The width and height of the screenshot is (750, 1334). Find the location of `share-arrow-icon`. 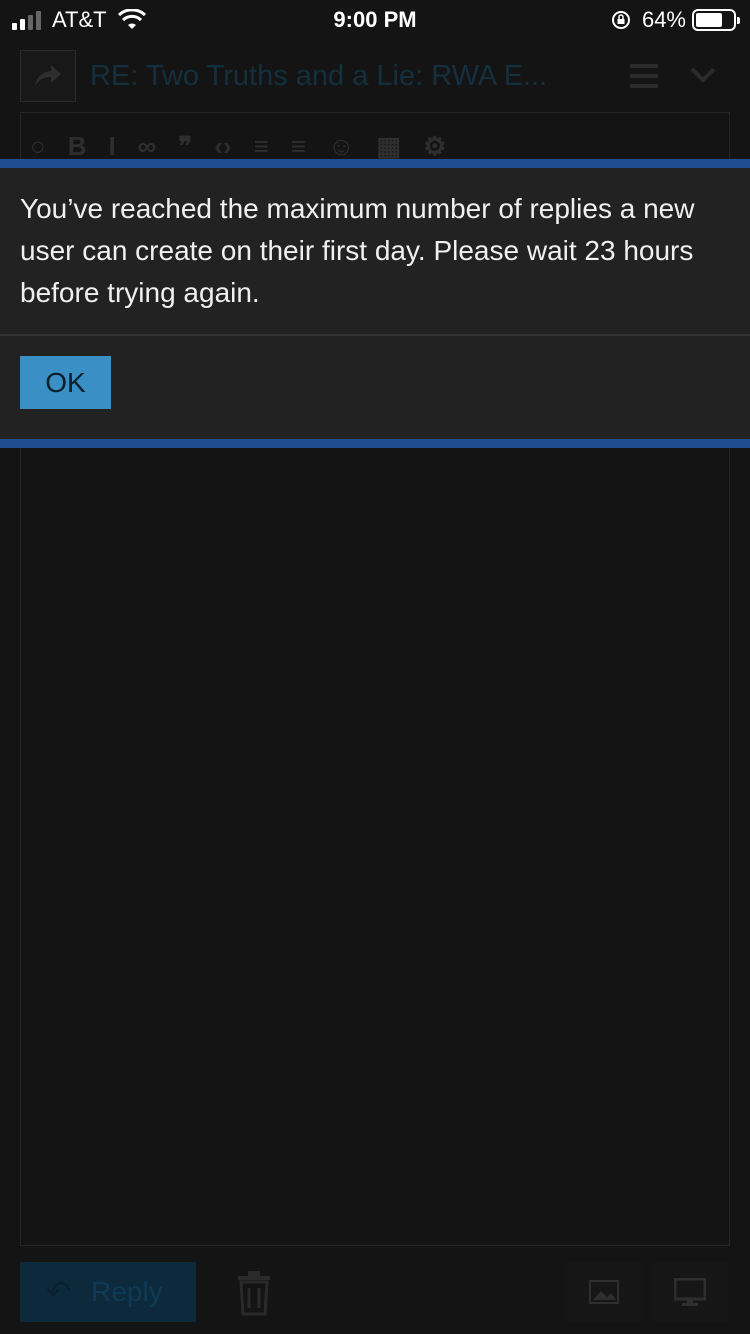

share-arrow-icon is located at coordinates (48, 76).